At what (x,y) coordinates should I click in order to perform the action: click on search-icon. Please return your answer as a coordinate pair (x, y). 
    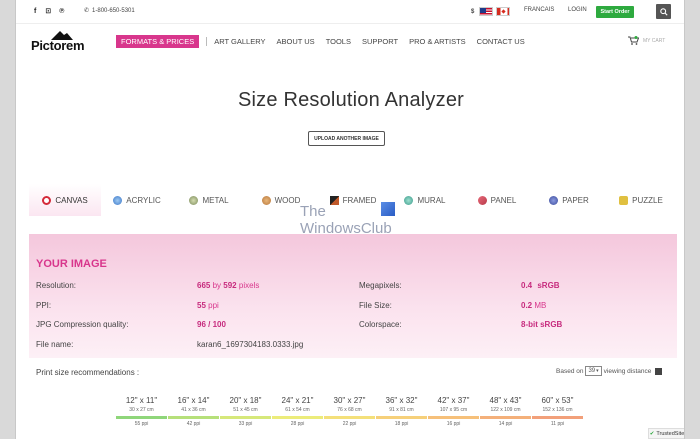
    Looking at the image, I should click on (663, 11).